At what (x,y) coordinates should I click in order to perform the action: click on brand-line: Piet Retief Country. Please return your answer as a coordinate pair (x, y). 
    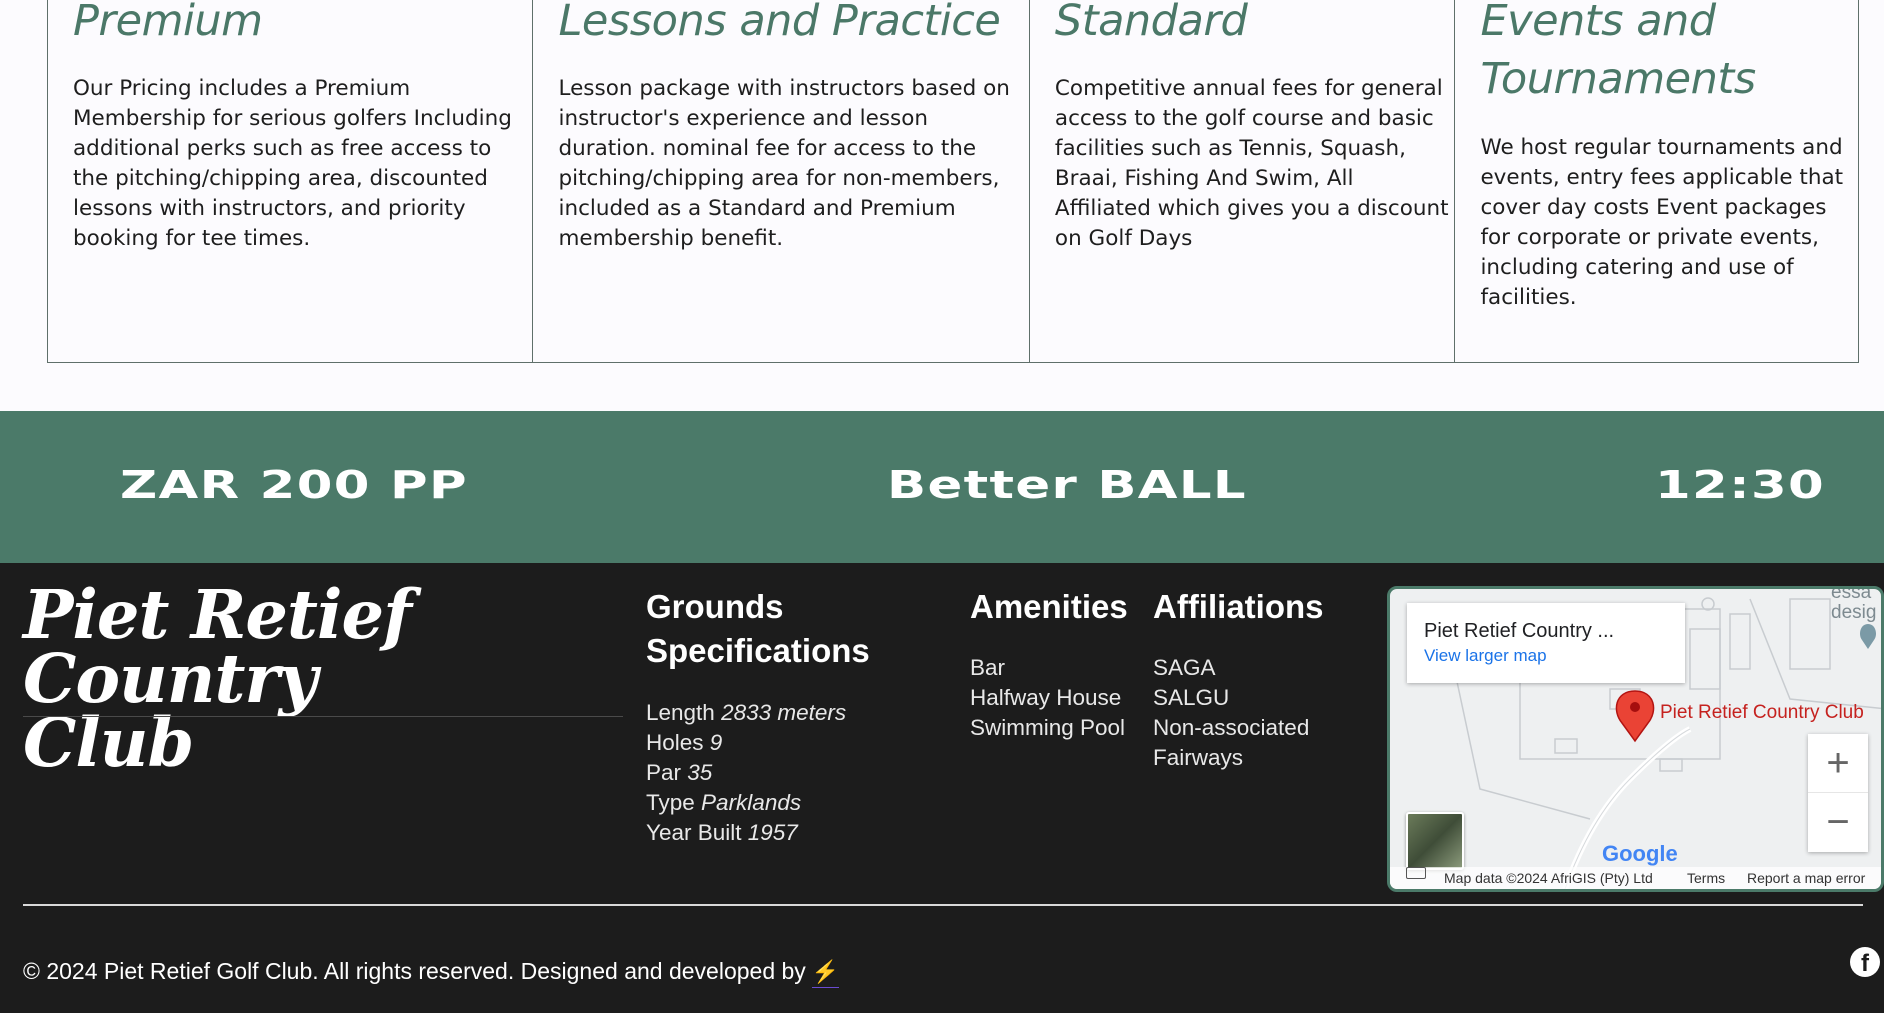
    Looking at the image, I should click on (217, 646).